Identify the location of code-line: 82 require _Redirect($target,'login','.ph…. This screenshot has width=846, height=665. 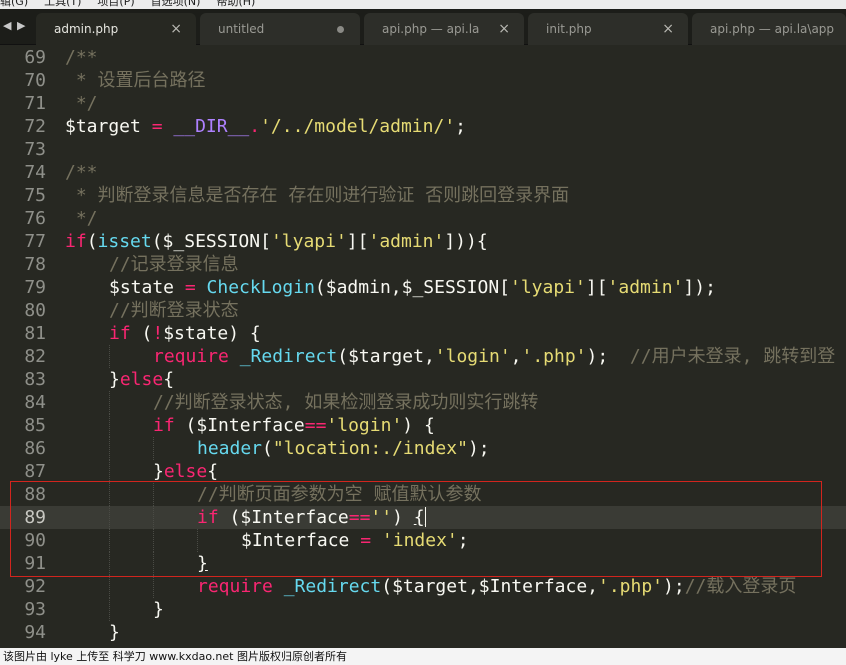
(423, 356).